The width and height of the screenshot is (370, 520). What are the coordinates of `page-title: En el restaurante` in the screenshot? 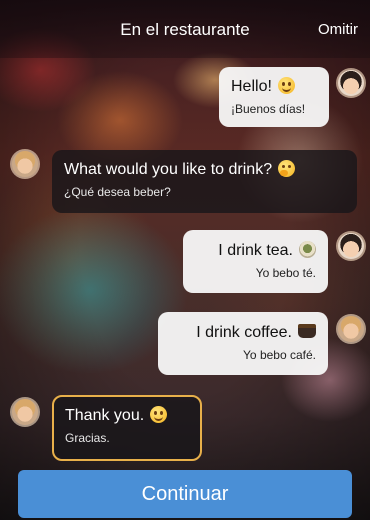 It's located at (185, 29).